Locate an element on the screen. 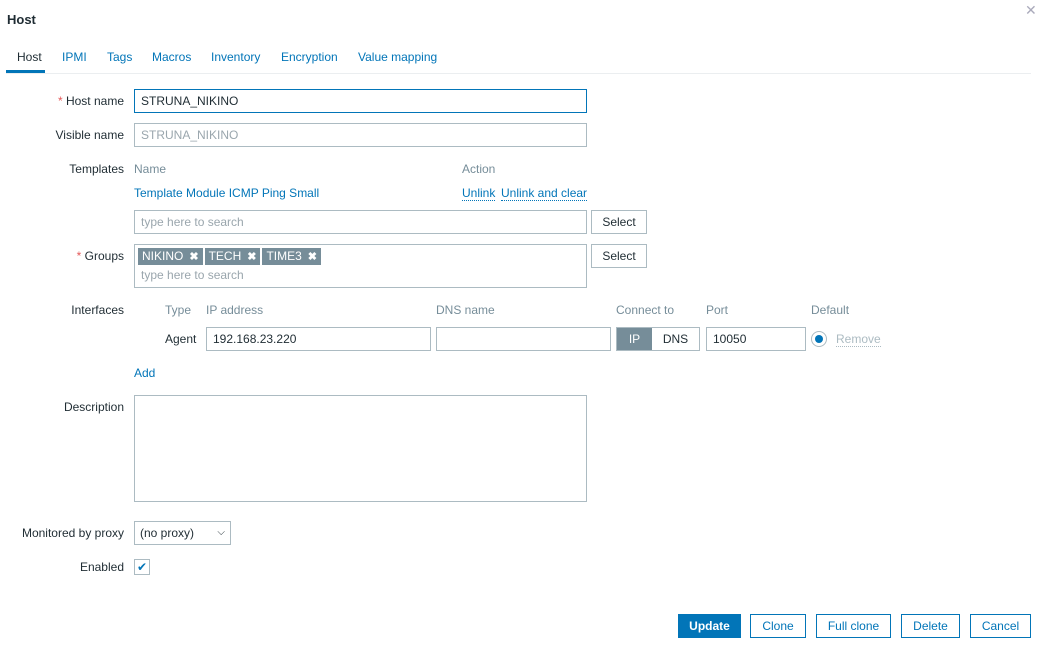 The height and width of the screenshot is (647, 1037). iface-default-header: Default is located at coordinates (830, 310).